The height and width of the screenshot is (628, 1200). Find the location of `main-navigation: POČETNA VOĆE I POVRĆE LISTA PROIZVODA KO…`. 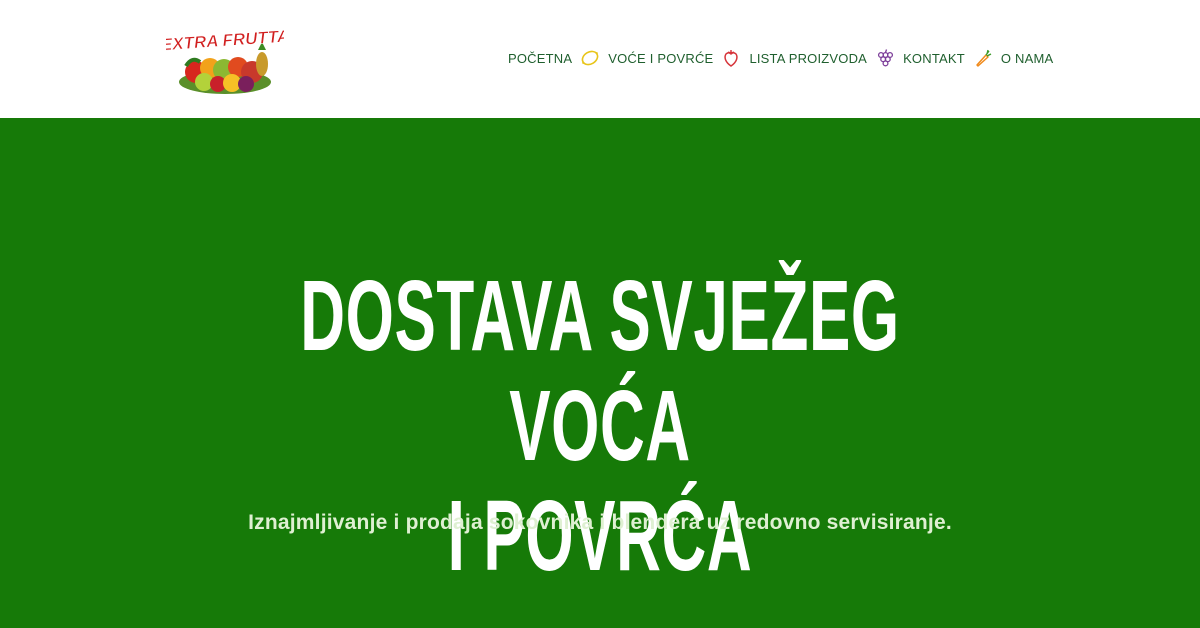

main-navigation: POČETNA VOĆE I POVRĆE LISTA PROIZVODA KO… is located at coordinates (780, 58).